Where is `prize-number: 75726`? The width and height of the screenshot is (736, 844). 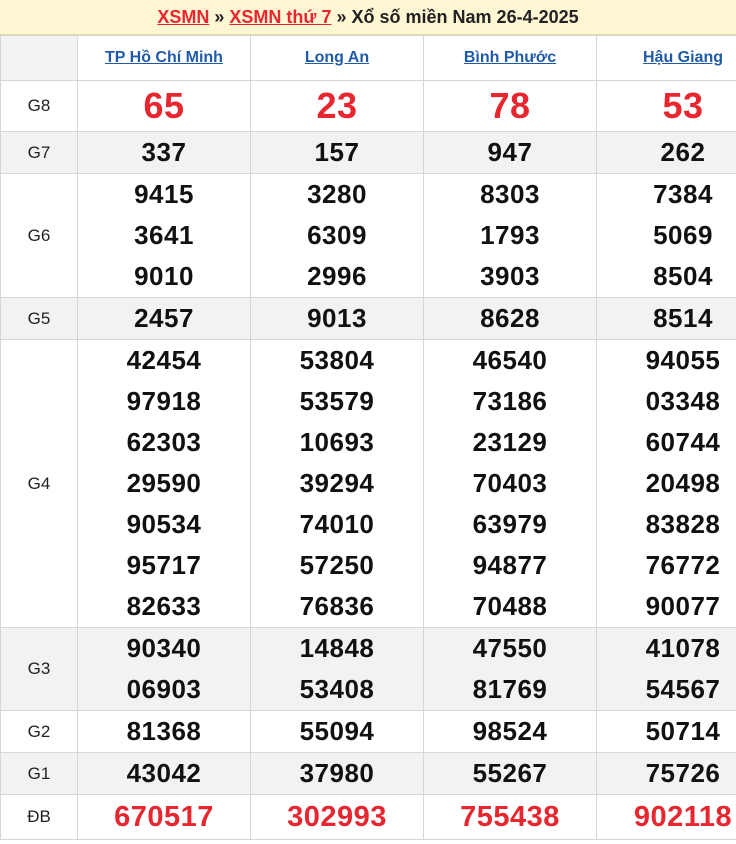
prize-number: 75726 is located at coordinates (683, 773).